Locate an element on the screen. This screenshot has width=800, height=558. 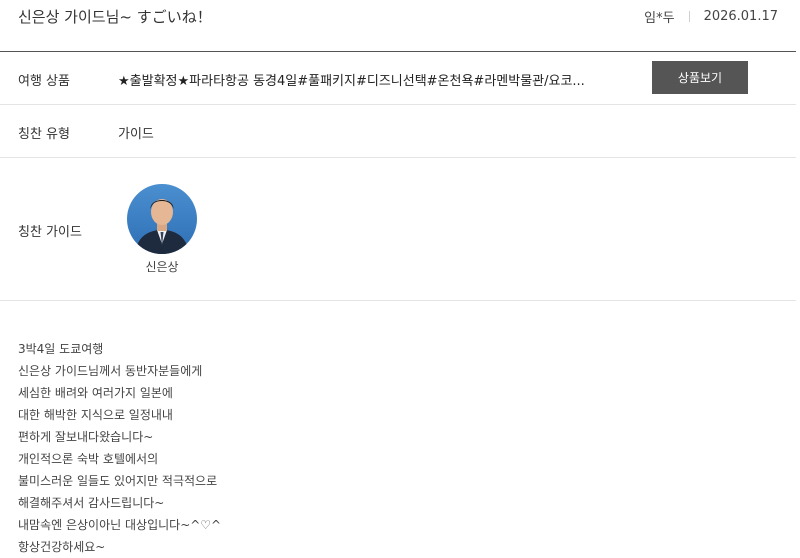
review-body-line: 항상건강하세요~ is located at coordinates (62, 547).